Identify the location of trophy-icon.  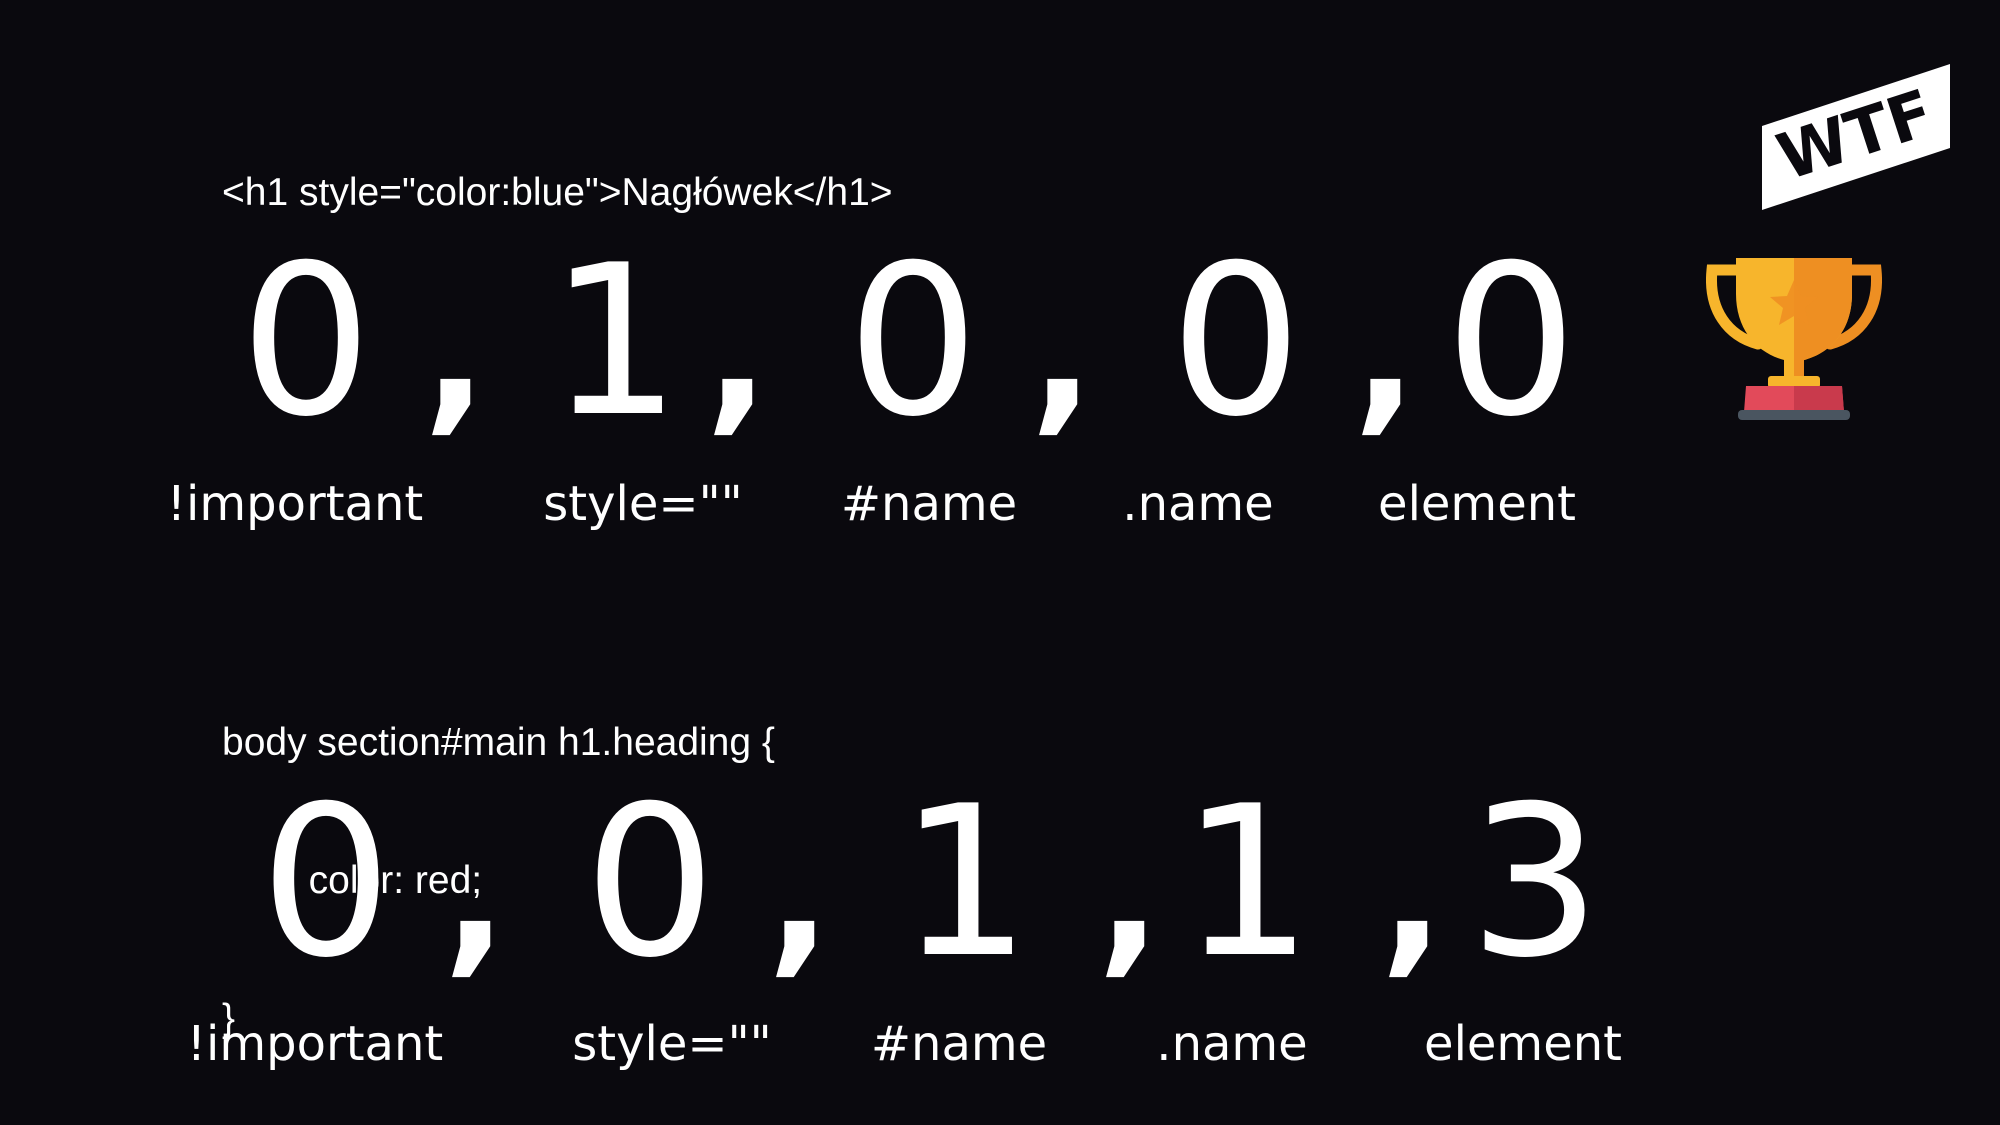
(1794, 339).